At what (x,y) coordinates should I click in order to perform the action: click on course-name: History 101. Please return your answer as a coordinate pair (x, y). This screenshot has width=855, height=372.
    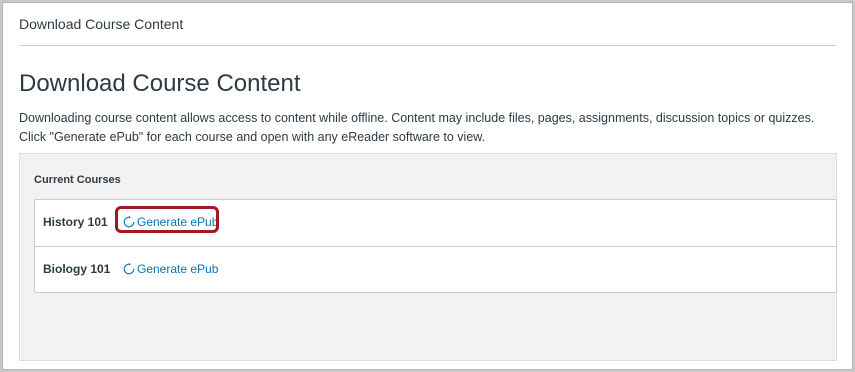
    Looking at the image, I should click on (75, 222).